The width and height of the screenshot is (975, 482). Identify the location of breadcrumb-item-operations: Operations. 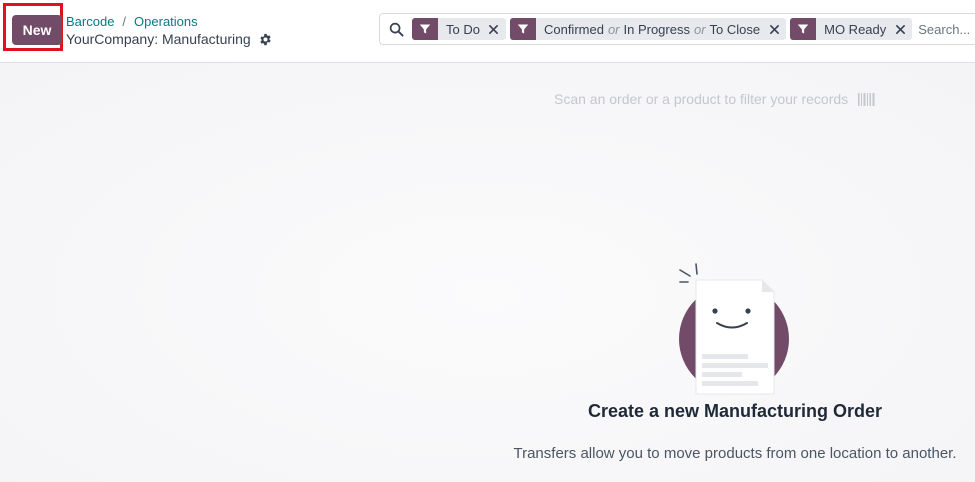
(166, 21).